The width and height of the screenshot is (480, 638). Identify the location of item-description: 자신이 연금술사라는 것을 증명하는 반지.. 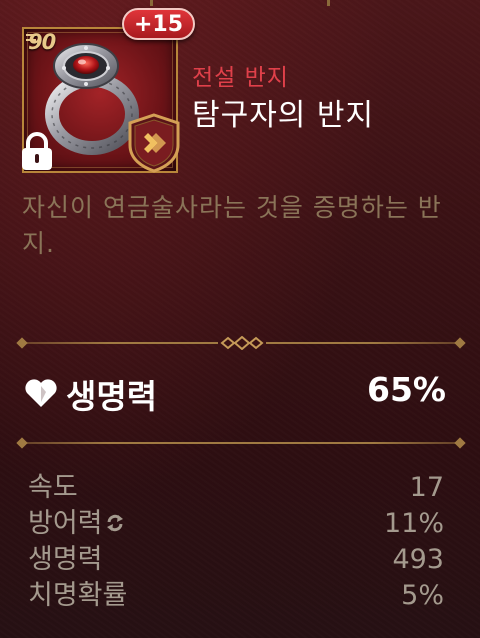
(232, 225).